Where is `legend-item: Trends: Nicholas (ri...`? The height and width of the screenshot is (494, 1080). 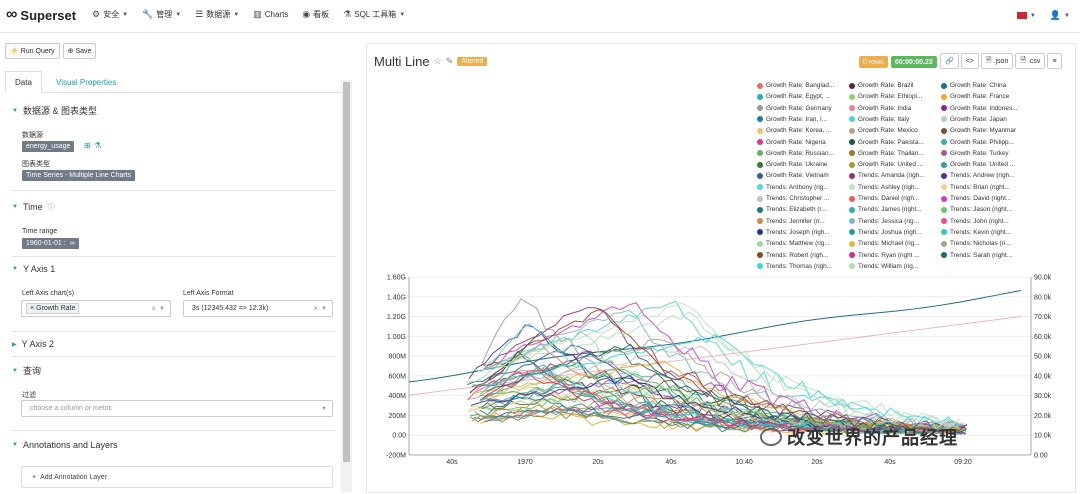 legend-item: Trends: Nicholas (ri... is located at coordinates (976, 243).